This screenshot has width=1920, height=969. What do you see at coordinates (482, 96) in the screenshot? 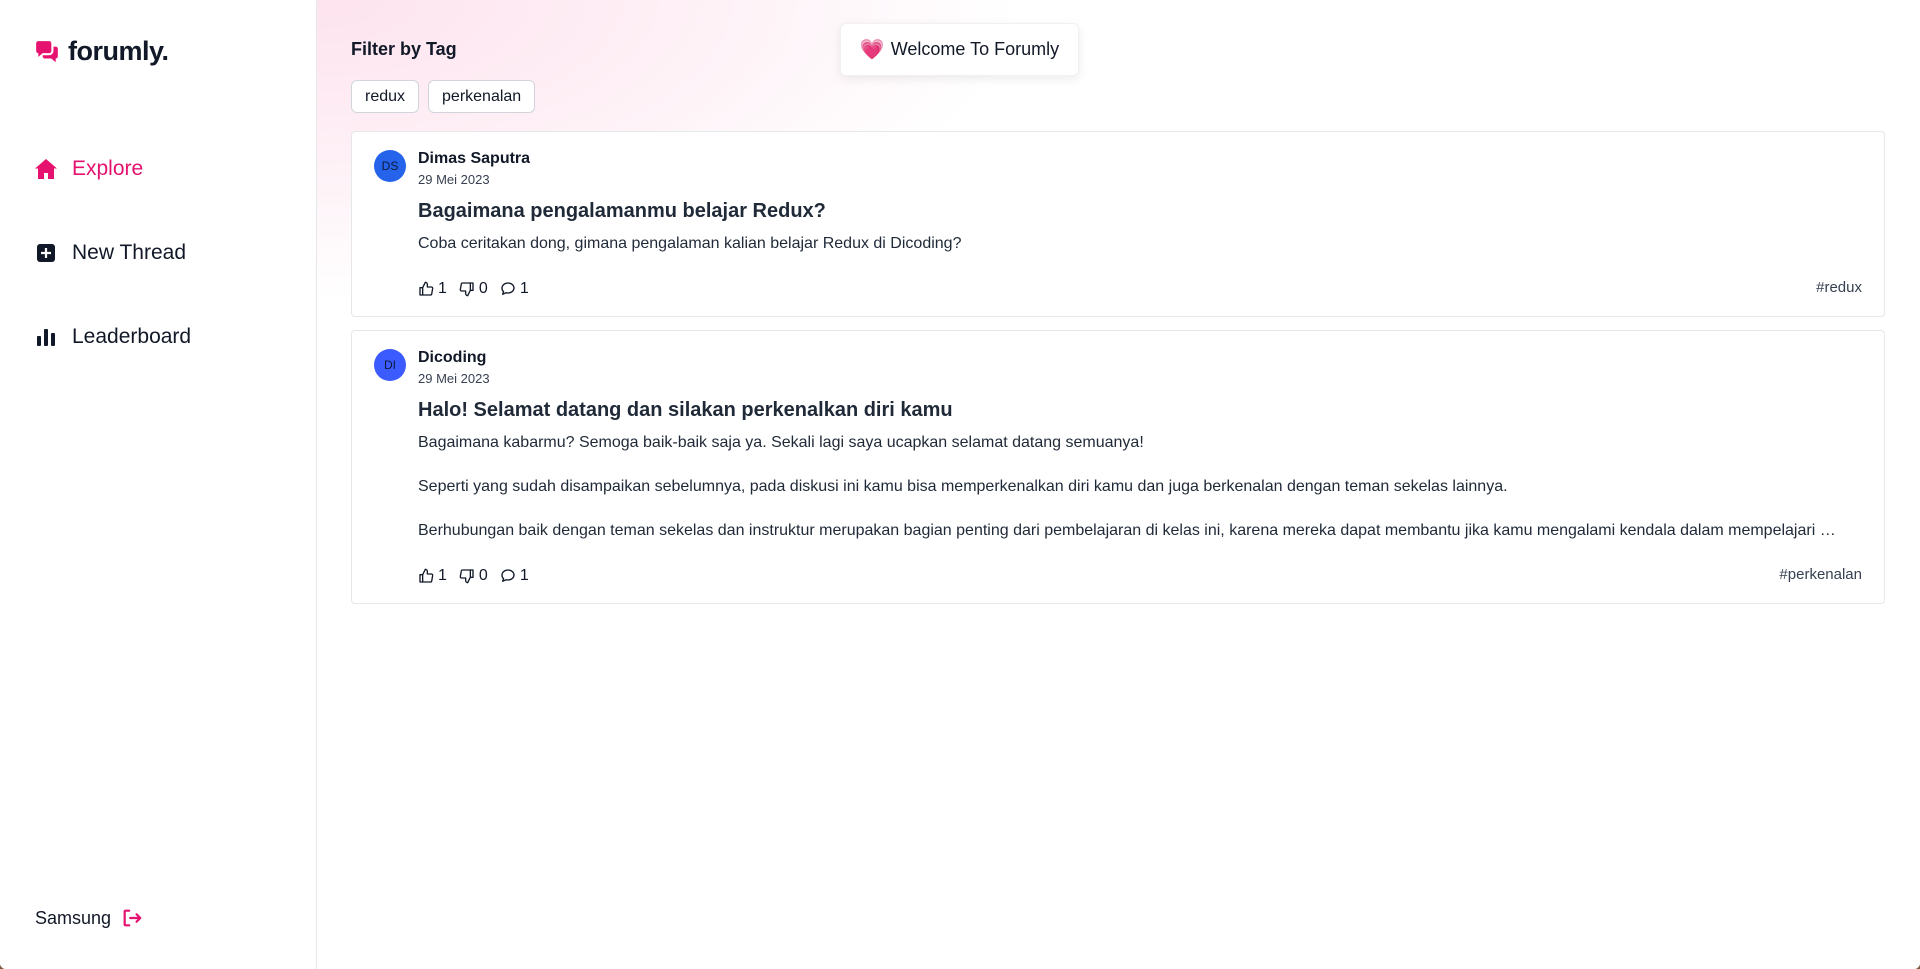
I see `tag-filter-perkenalan: perkenalan` at bounding box center [482, 96].